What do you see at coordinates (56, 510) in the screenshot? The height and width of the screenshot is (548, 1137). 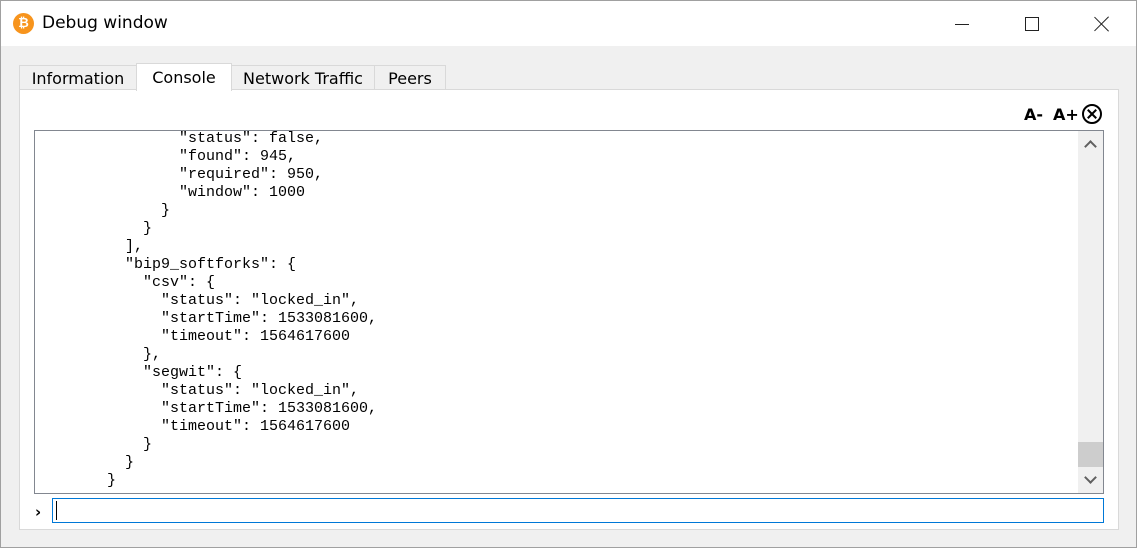 I see `text-caret` at bounding box center [56, 510].